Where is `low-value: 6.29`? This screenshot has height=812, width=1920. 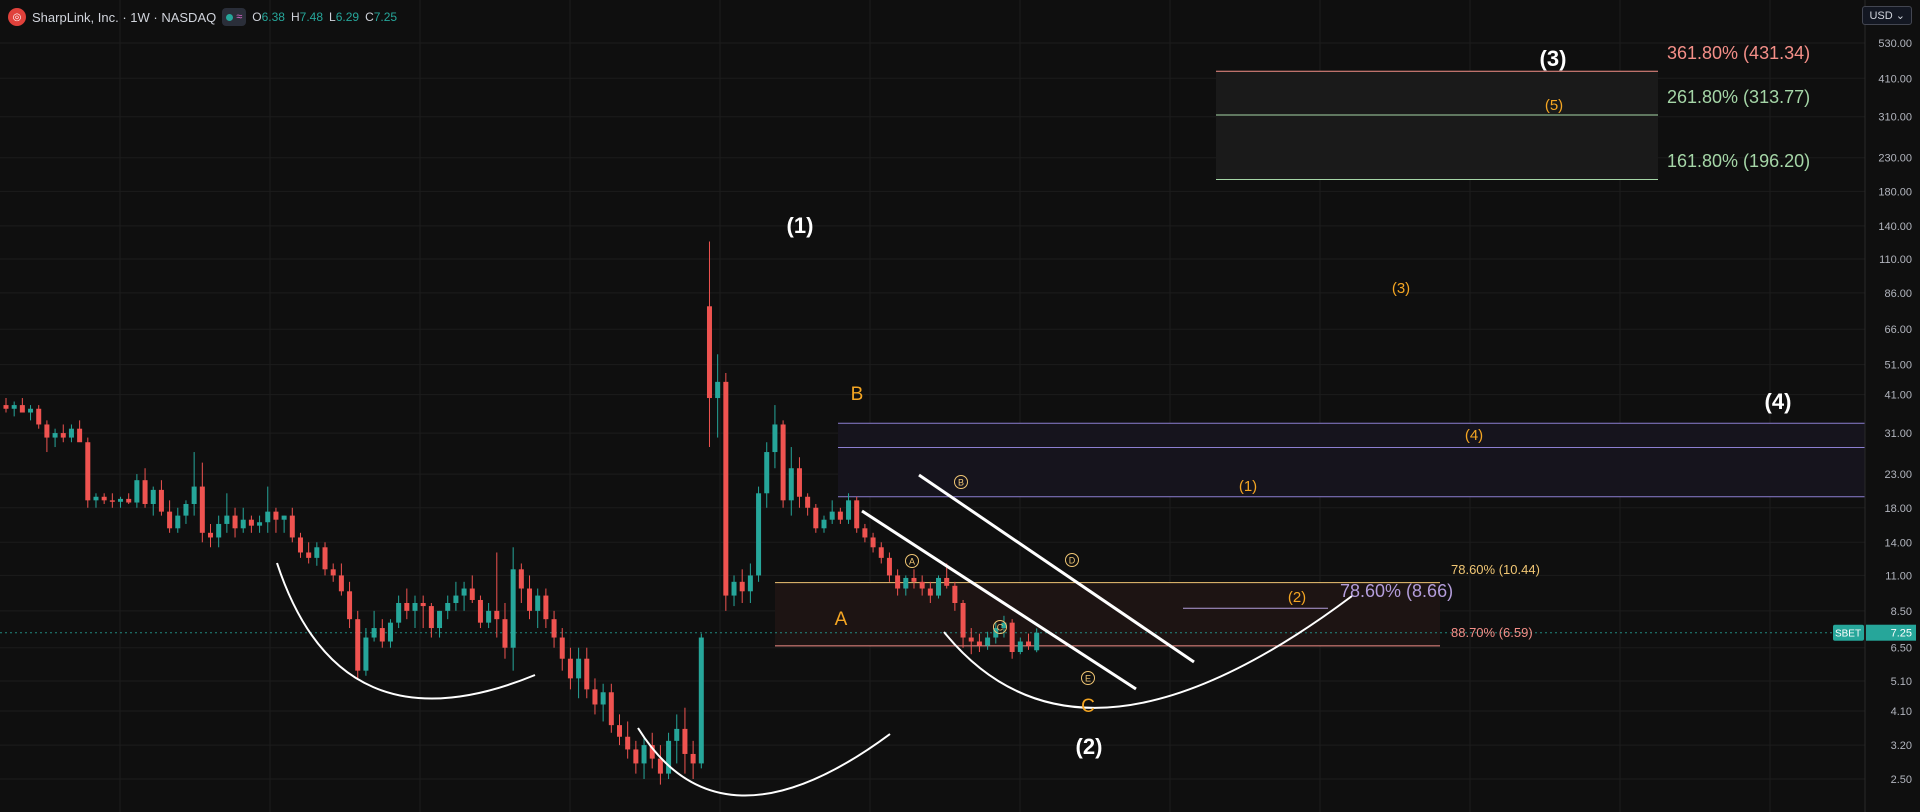 low-value: 6.29 is located at coordinates (347, 17).